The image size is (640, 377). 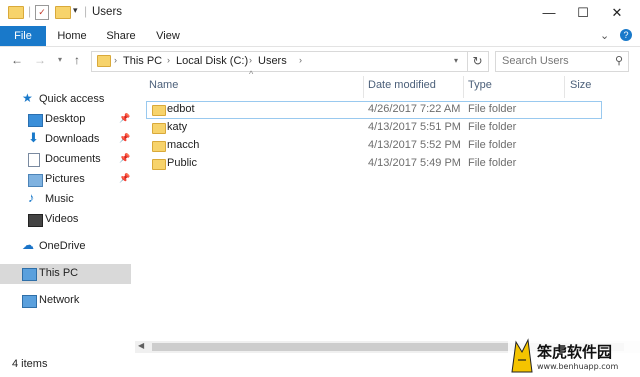 What do you see at coordinates (75, 10) in the screenshot?
I see `customize-toolbar-icon: ▾` at bounding box center [75, 10].